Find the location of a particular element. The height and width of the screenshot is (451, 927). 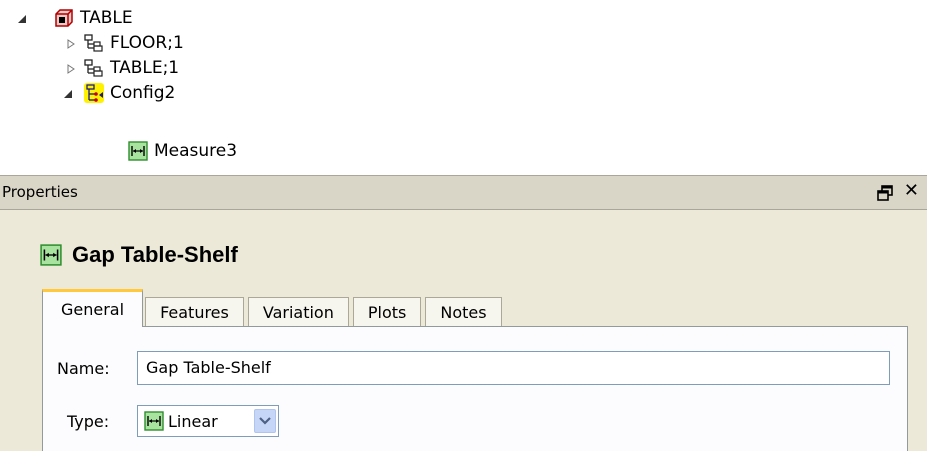

tree-node-label: Measure3 is located at coordinates (196, 151).